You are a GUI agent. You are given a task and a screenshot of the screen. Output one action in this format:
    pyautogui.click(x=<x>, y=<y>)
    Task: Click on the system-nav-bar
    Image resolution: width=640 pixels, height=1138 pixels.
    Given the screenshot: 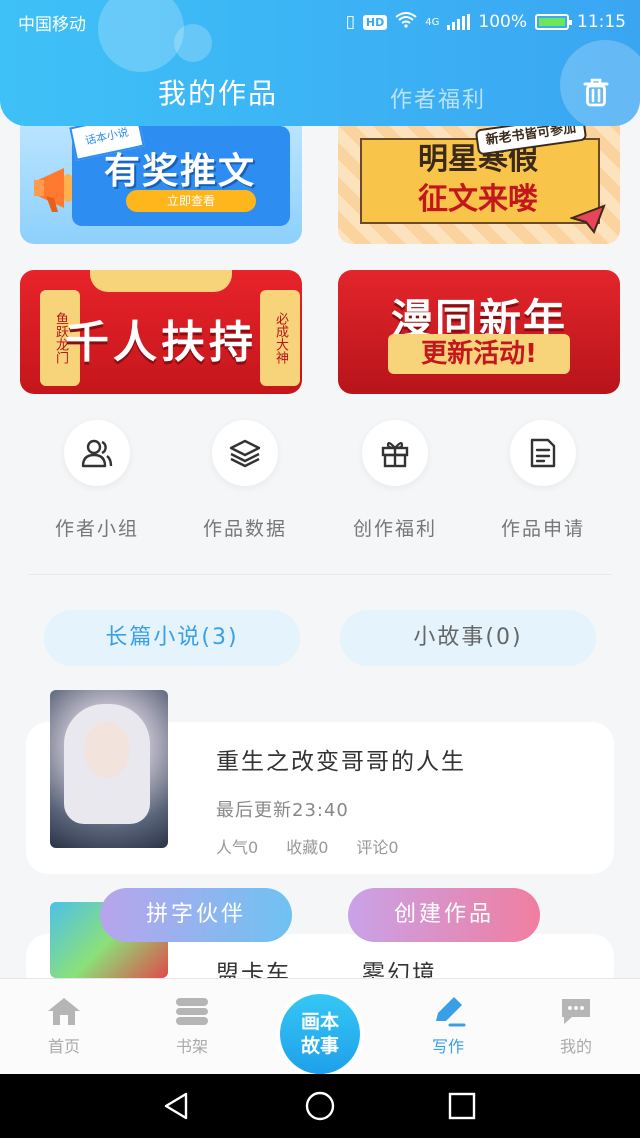 What is the action you would take?
    pyautogui.click(x=320, y=1106)
    